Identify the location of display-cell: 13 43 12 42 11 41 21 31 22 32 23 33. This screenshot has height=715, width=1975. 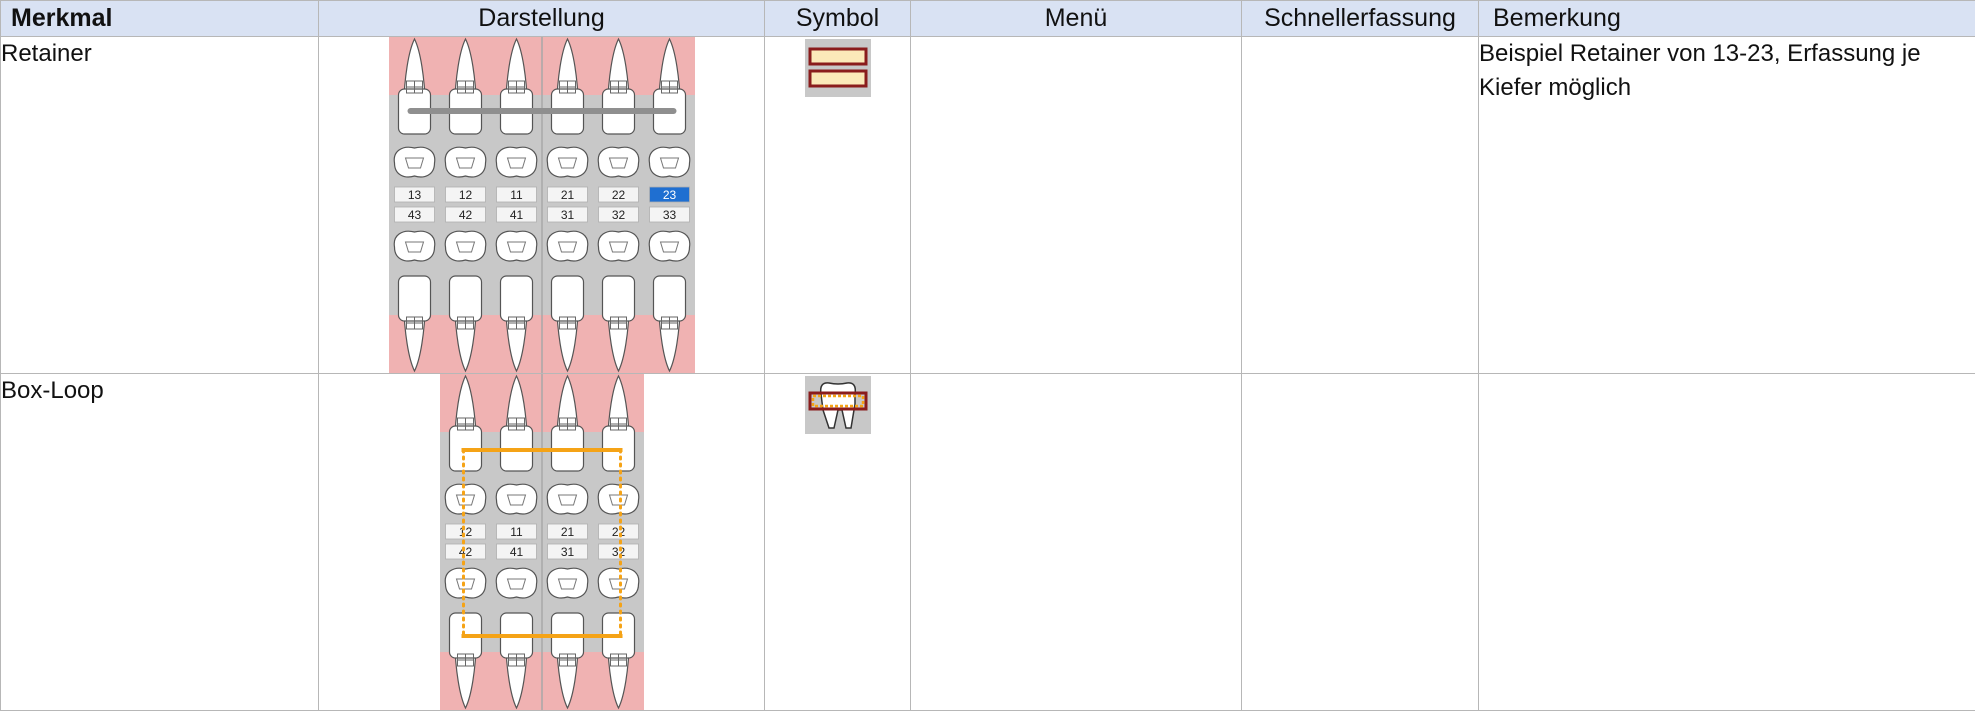
(541, 205).